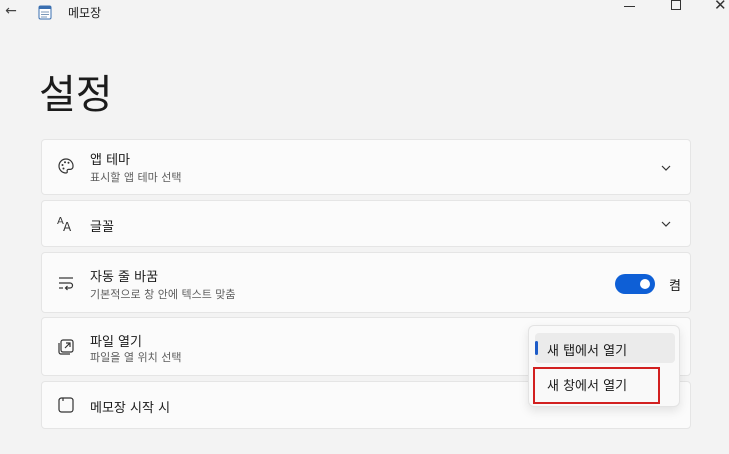 The height and width of the screenshot is (454, 729). What do you see at coordinates (136, 177) in the screenshot?
I see `setting-description: 표시할 앱 테마 선택` at bounding box center [136, 177].